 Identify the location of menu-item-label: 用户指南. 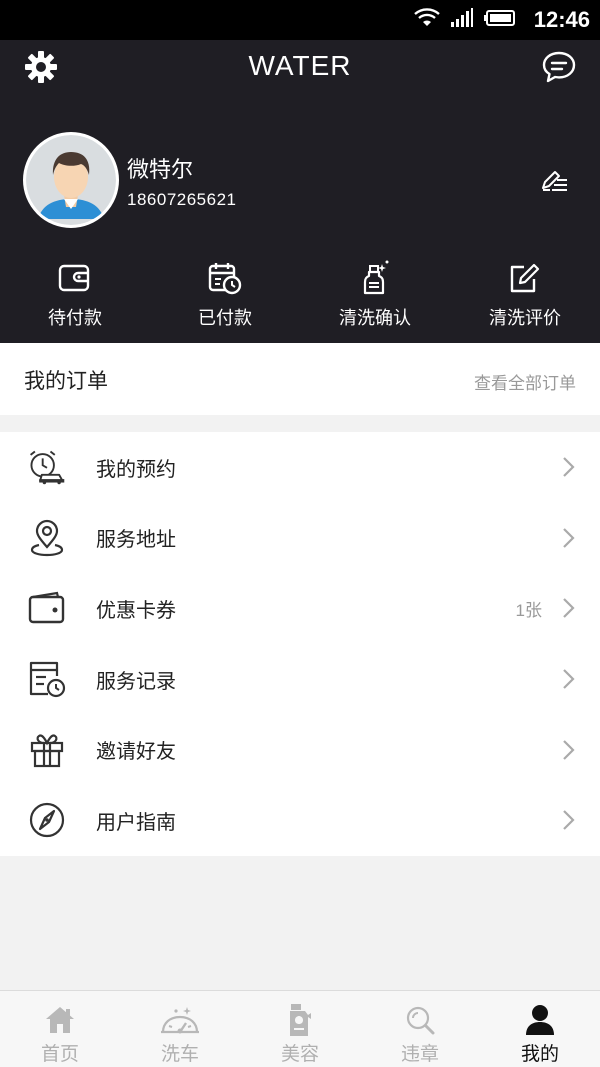
(136, 821).